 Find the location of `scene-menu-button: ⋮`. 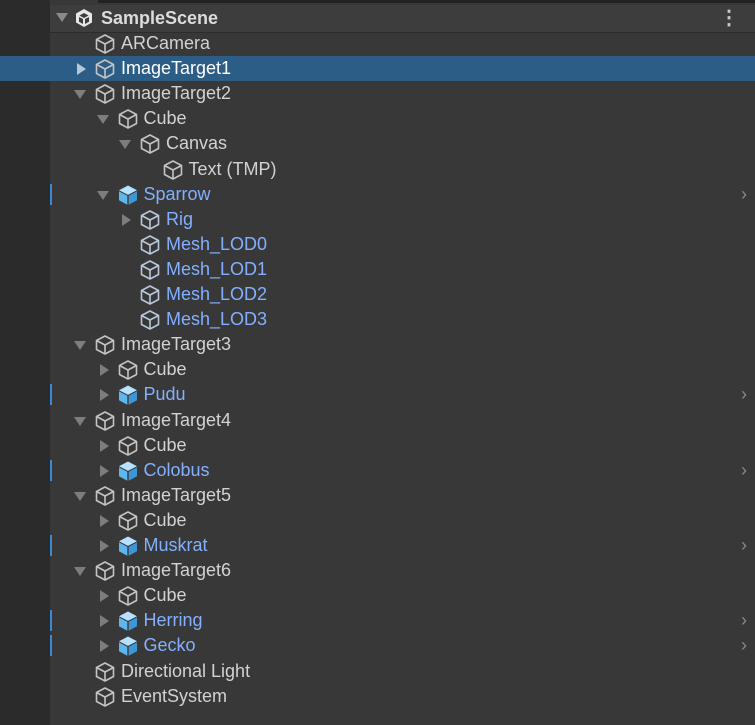

scene-menu-button: ⋮ is located at coordinates (729, 18).